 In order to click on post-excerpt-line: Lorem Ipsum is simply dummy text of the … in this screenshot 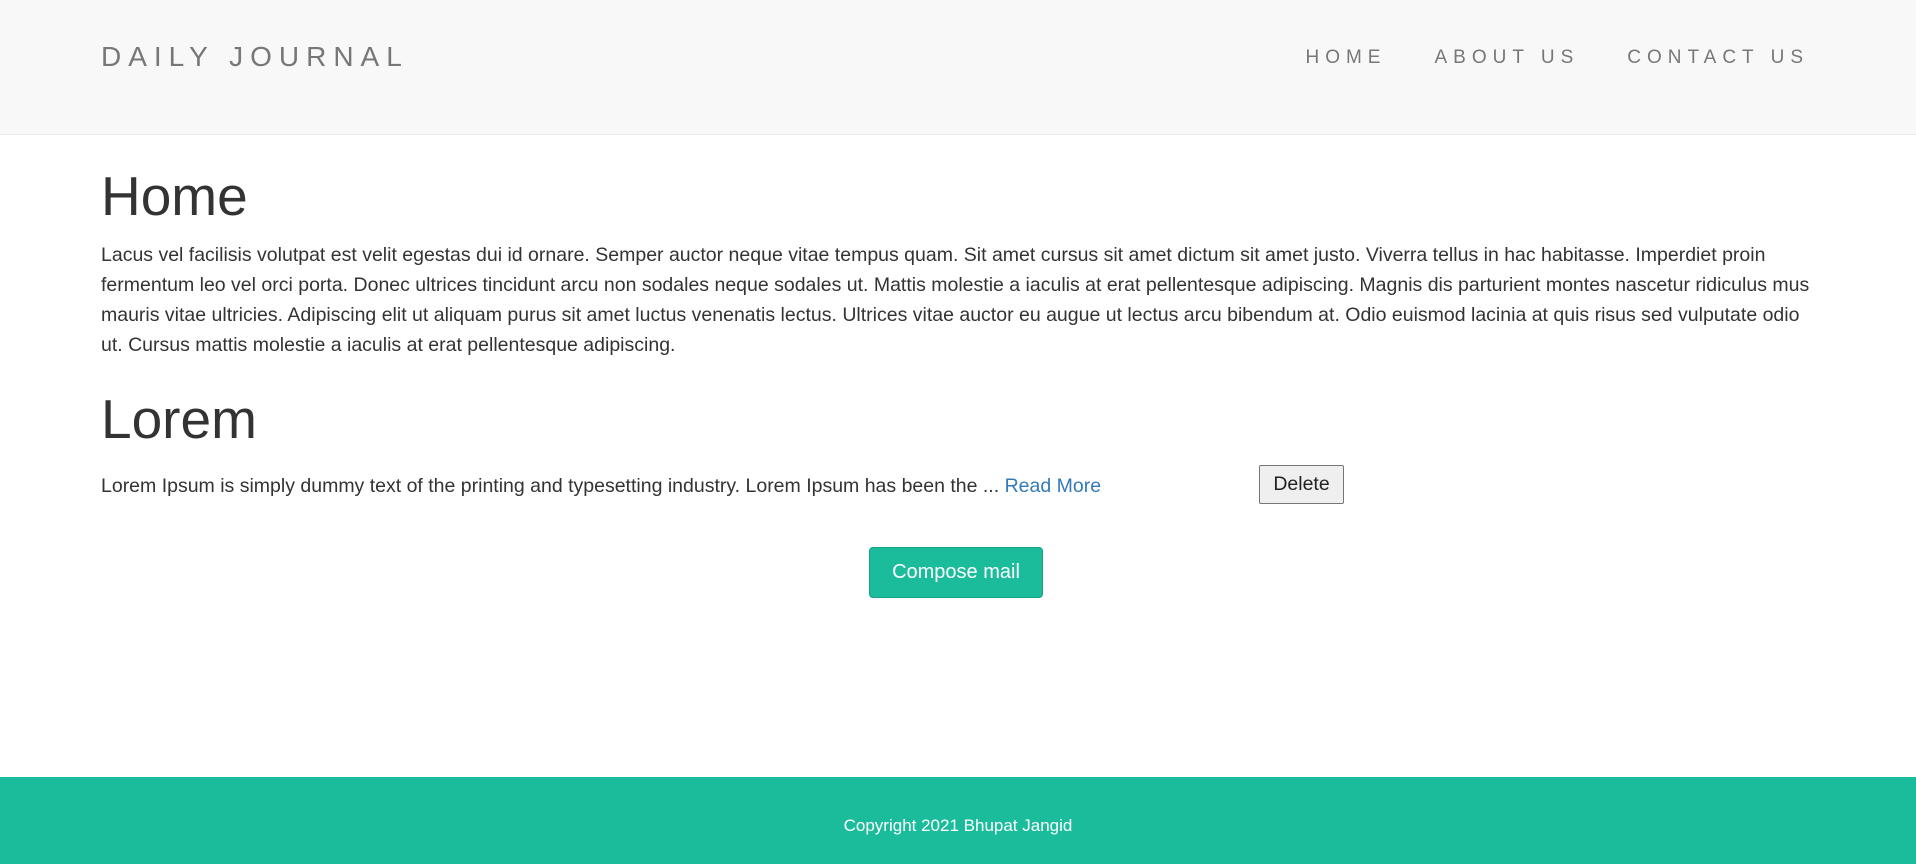, I will do `click(601, 486)`.